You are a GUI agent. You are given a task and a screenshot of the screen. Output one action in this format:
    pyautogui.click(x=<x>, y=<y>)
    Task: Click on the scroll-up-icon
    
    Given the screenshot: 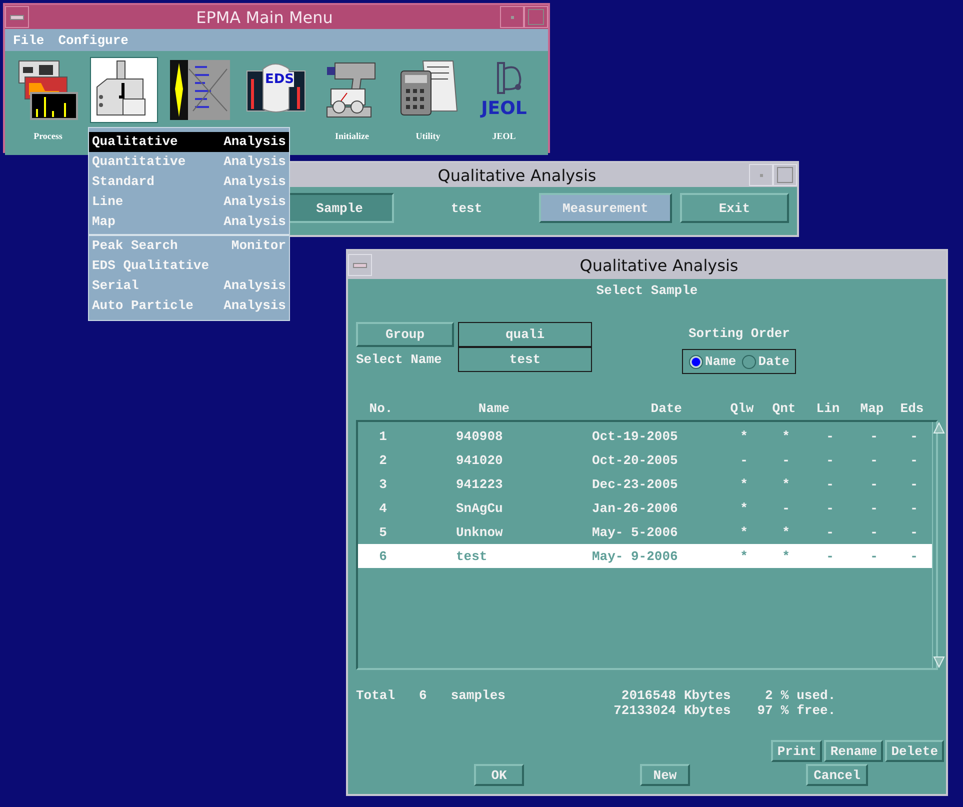 What is the action you would take?
    pyautogui.click(x=939, y=428)
    